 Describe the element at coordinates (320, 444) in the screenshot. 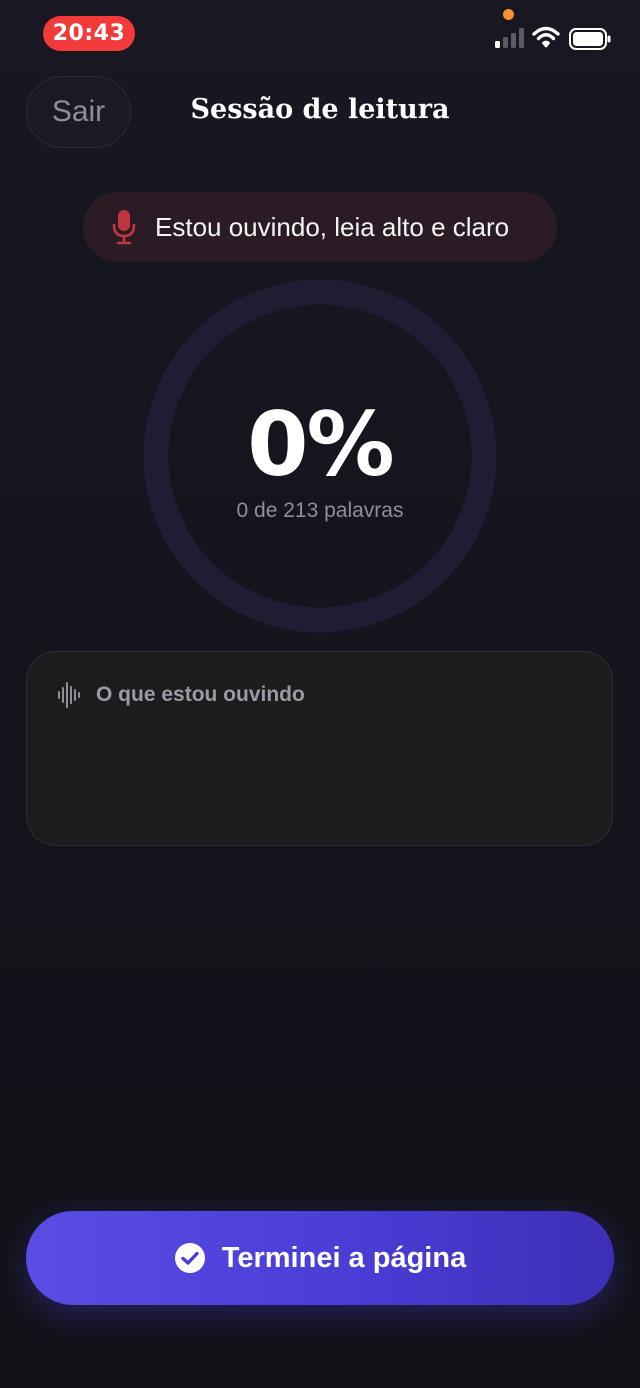

I see `progress-percent: 0%` at that location.